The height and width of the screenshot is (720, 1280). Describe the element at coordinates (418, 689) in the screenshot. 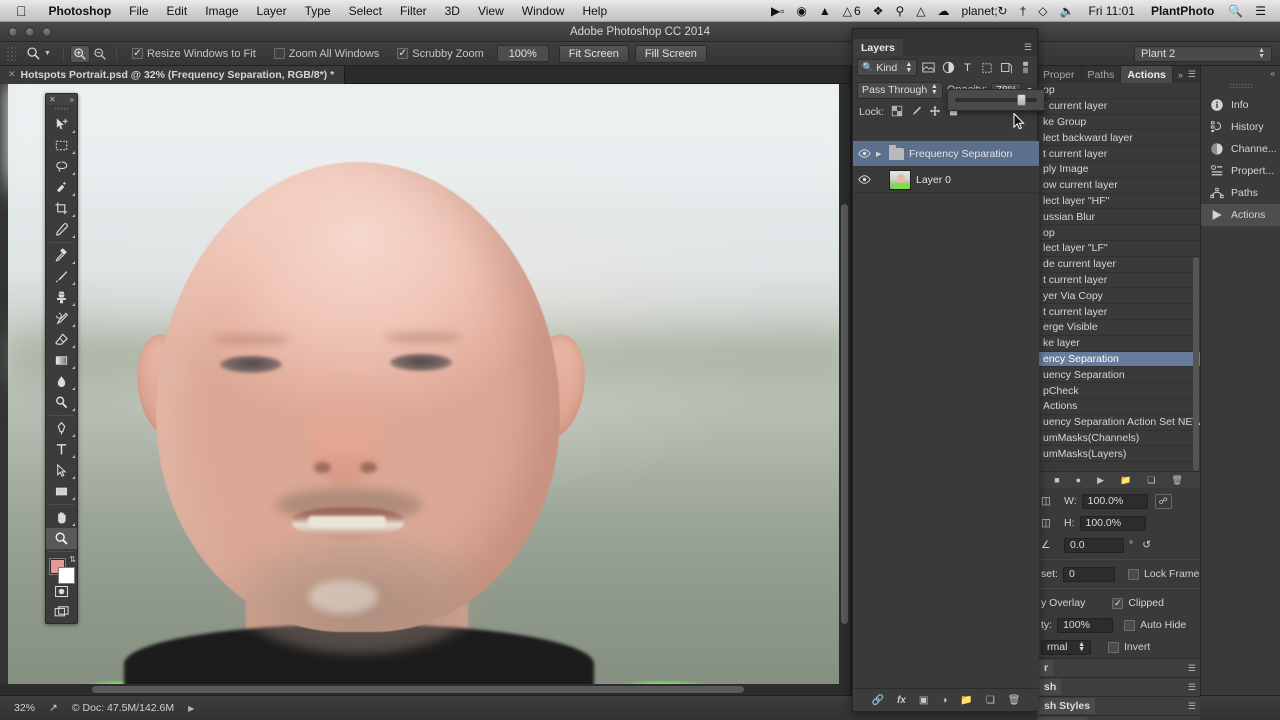

I see `horizontal-scroll-thumb` at that location.